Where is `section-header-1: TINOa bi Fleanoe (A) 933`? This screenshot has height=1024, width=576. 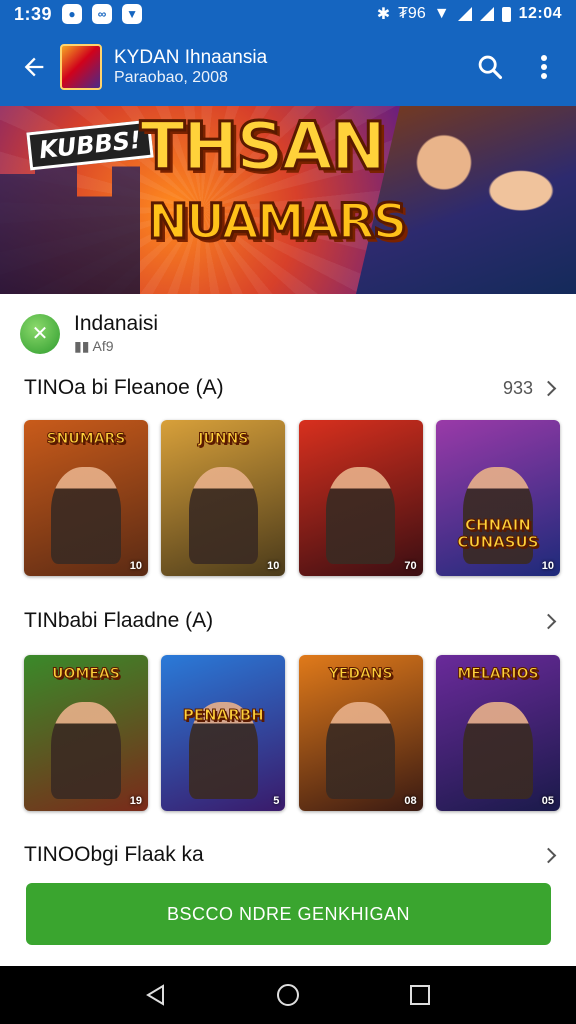 section-header-1: TINOa bi Fleanoe (A) 933 is located at coordinates (290, 388).